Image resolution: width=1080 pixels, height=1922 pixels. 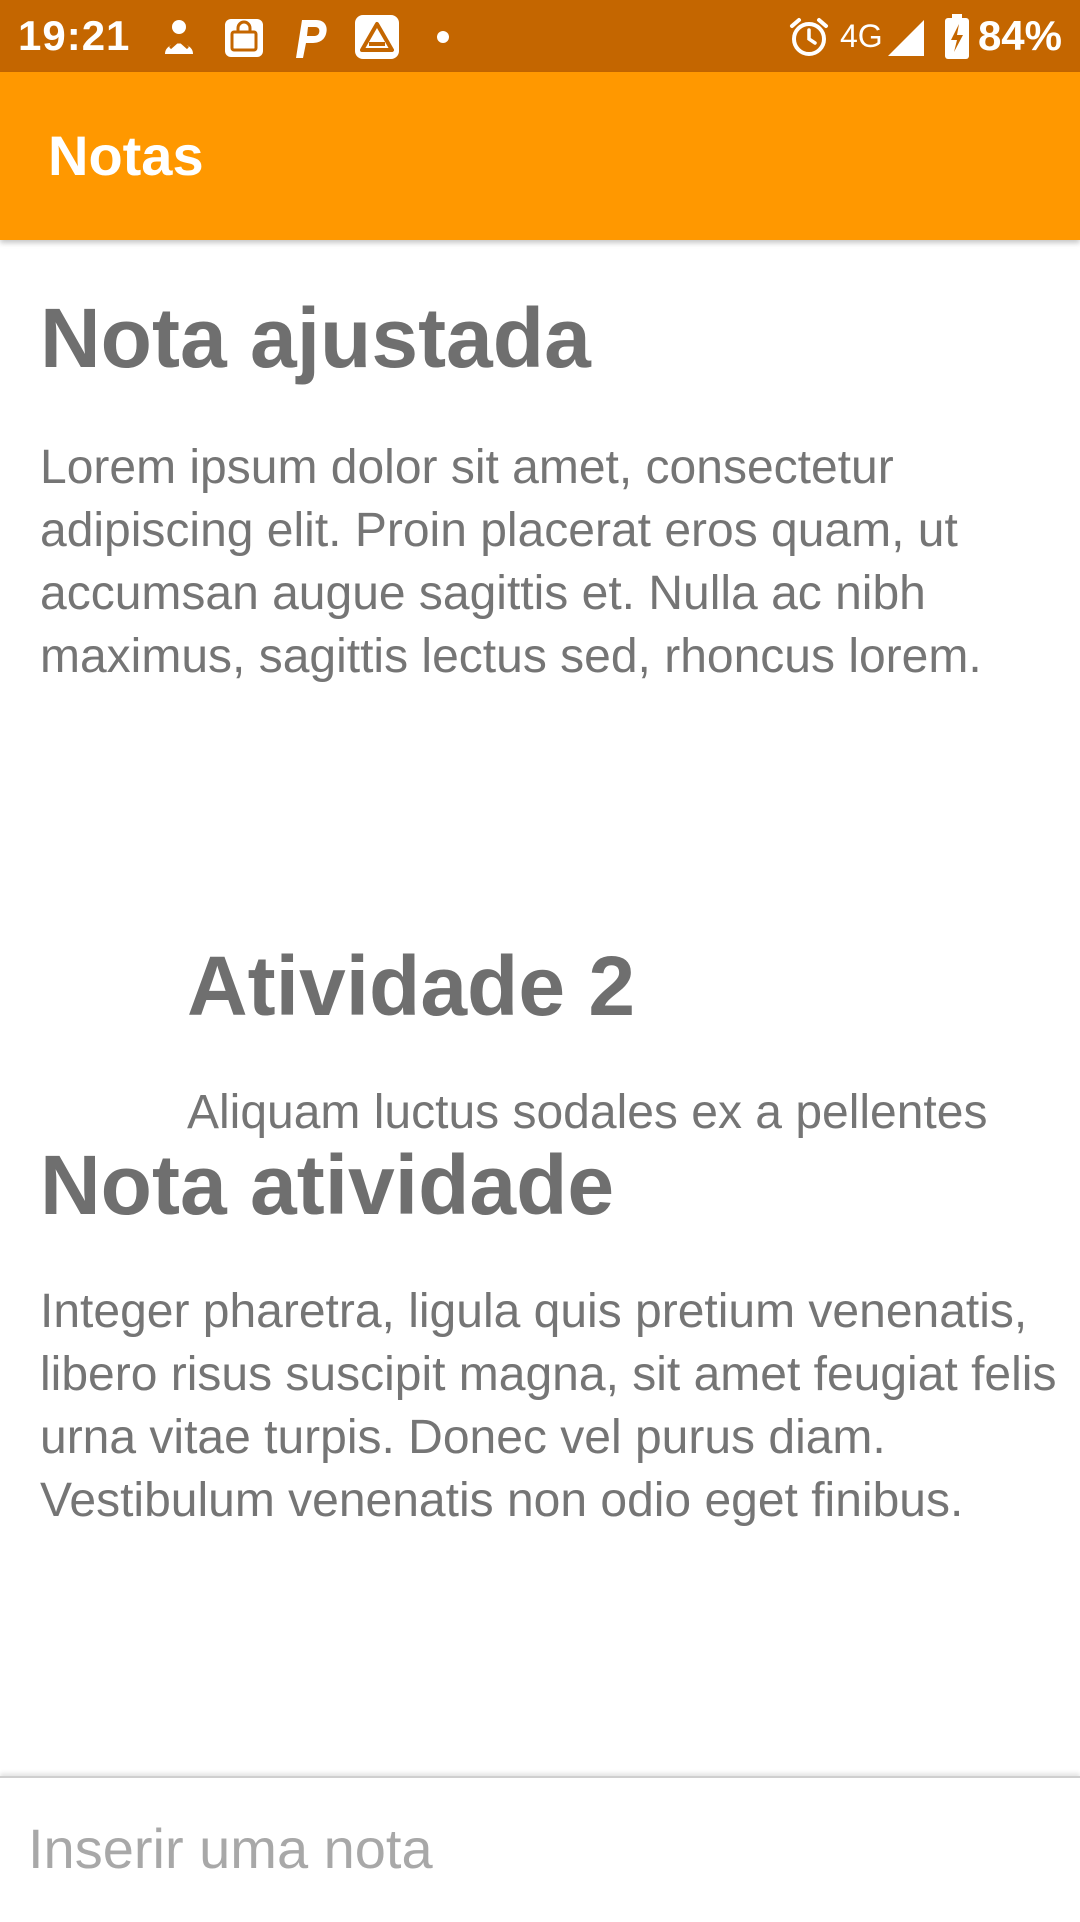 I want to click on note-input, so click(x=540, y=1848).